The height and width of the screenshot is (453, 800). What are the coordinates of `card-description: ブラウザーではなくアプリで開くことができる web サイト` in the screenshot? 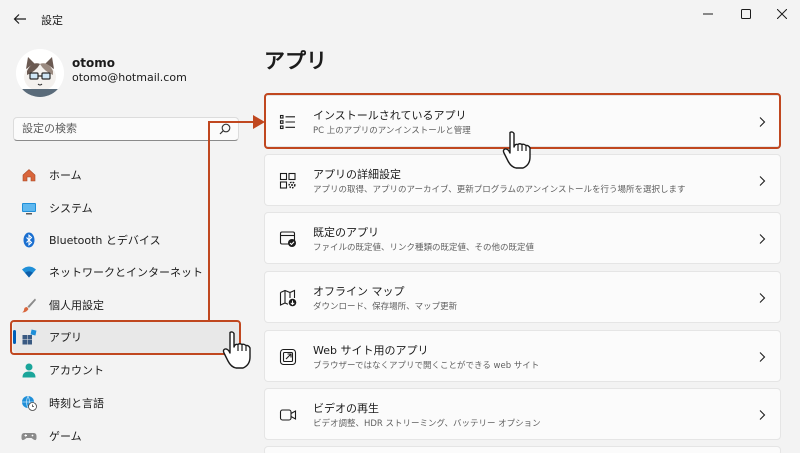 It's located at (426, 366).